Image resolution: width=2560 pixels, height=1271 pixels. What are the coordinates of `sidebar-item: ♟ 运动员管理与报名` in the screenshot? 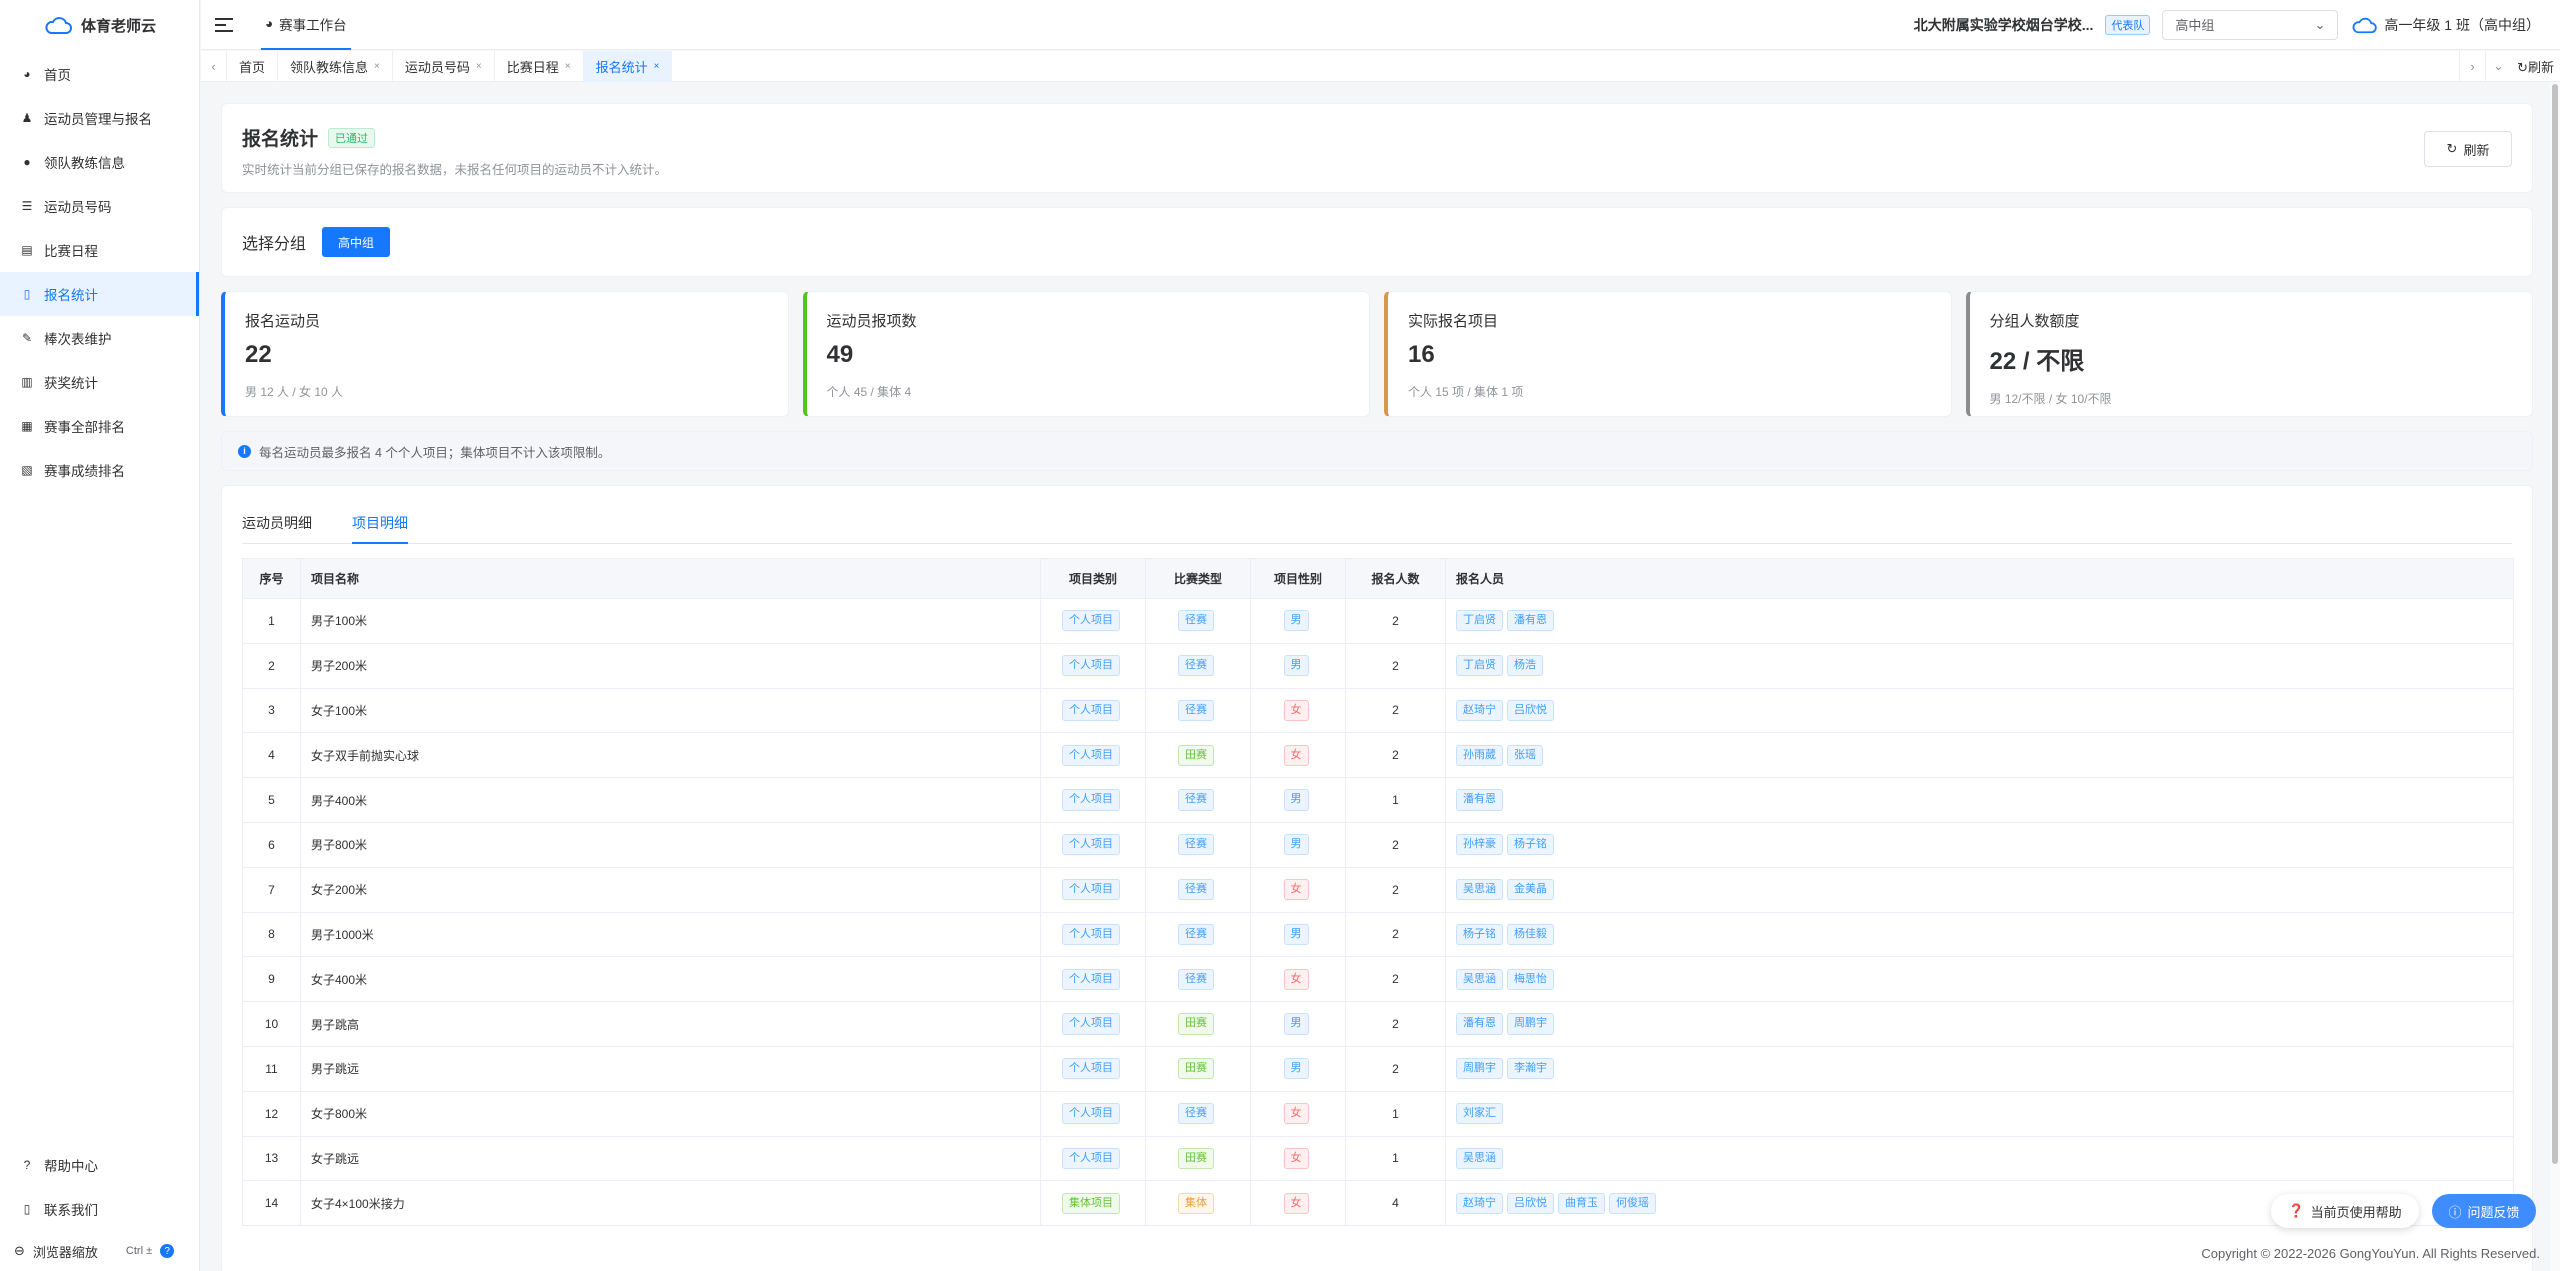 It's located at (99, 118).